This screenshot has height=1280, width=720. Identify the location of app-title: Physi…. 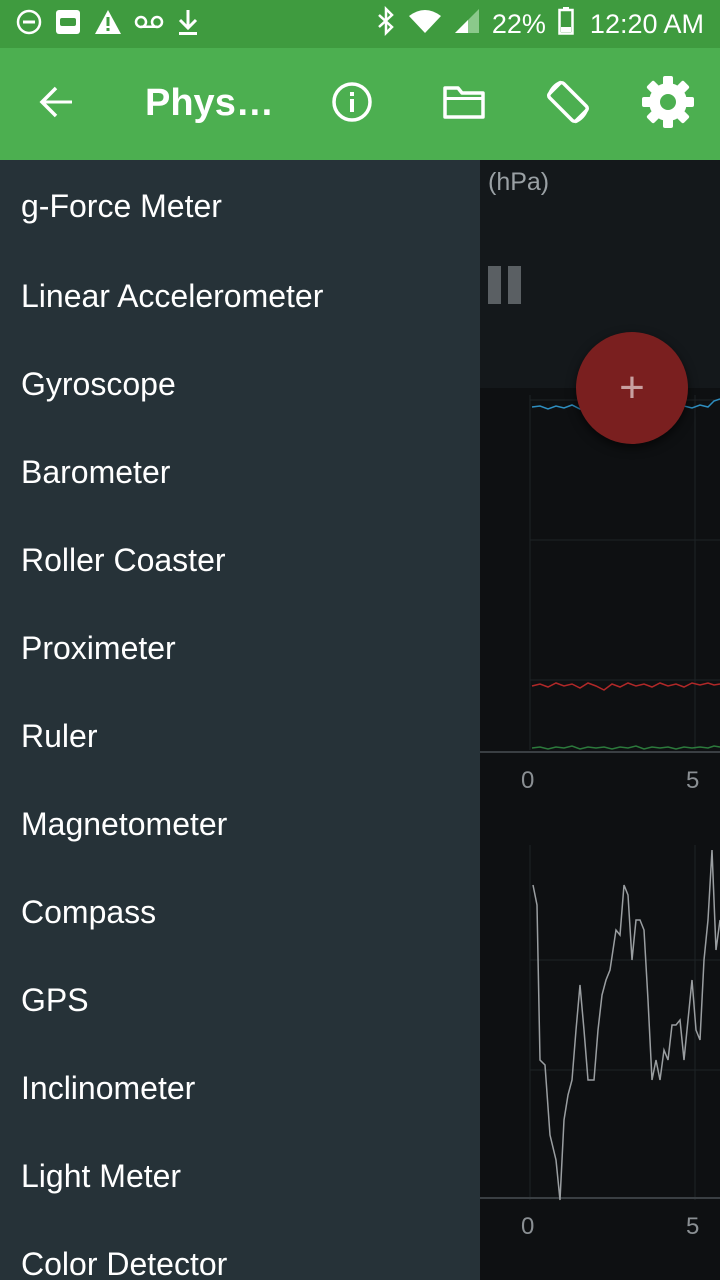
(212, 103).